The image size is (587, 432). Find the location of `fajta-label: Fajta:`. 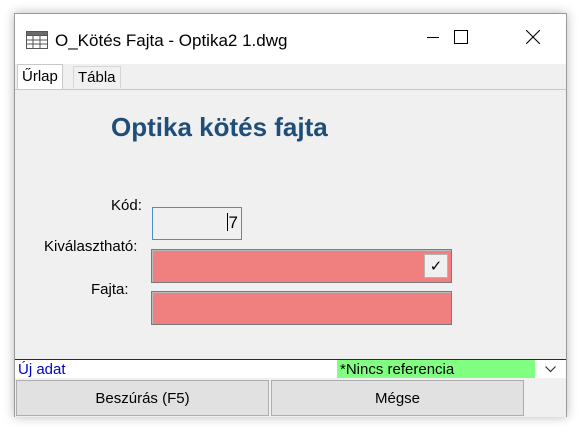

fajta-label: Fajta: is located at coordinates (110, 289).